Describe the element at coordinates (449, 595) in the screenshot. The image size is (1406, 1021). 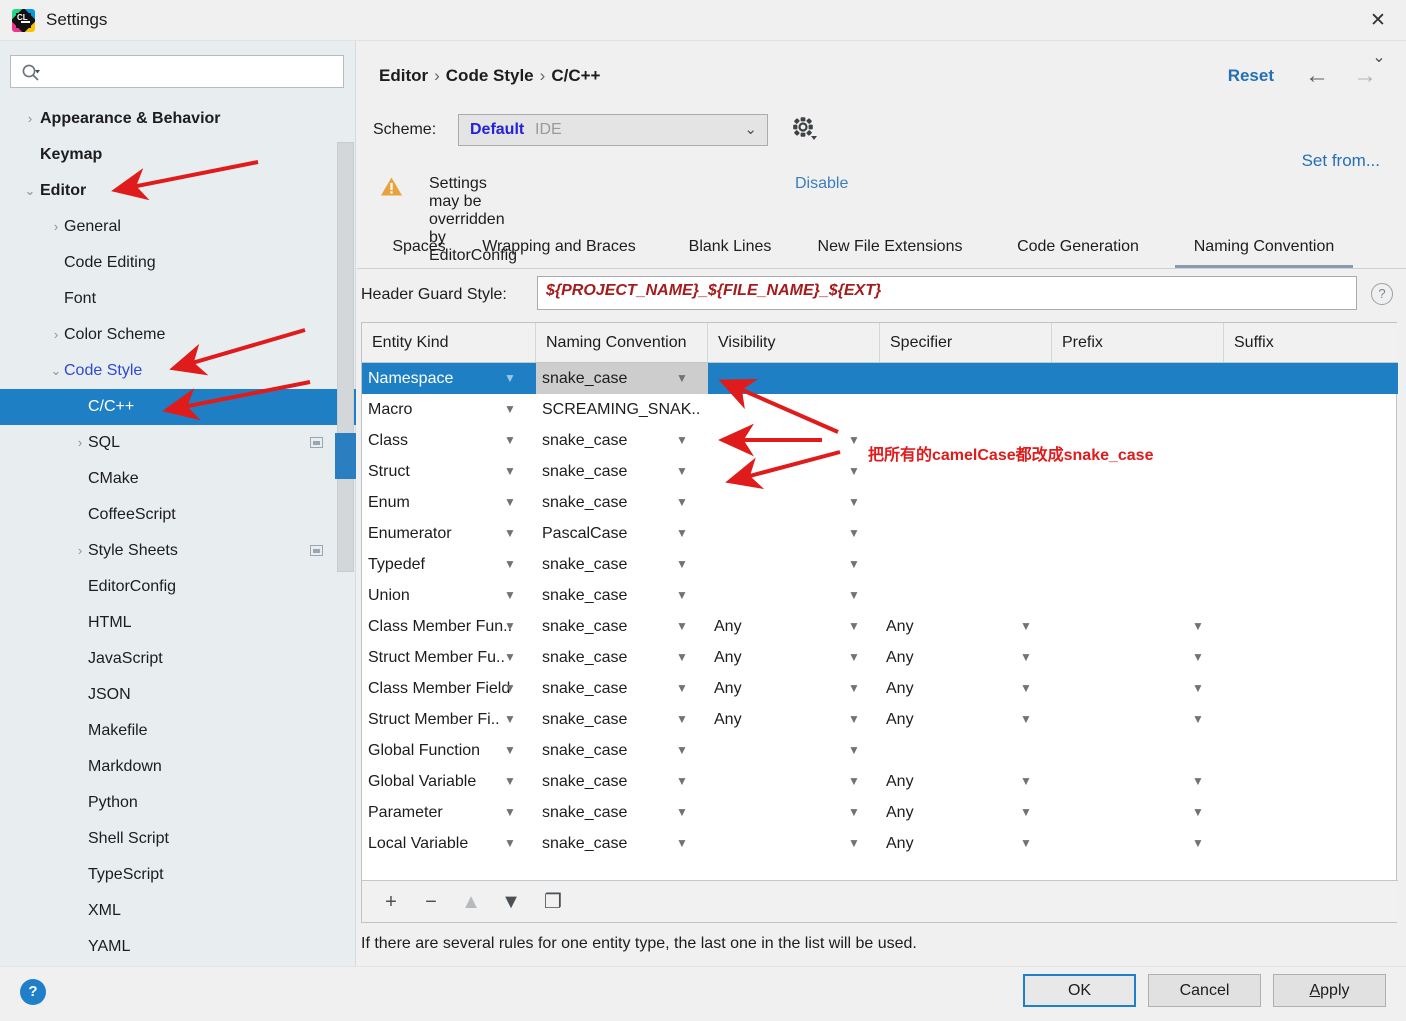
I see `cell-entity: Union ▼` at that location.